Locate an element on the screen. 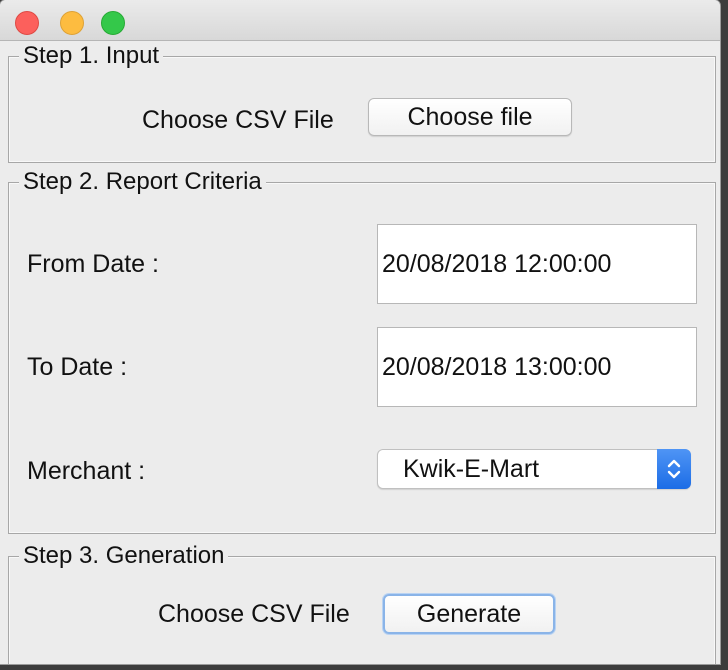 This screenshot has height=670, width=728. chevron-up-down-icon is located at coordinates (674, 469).